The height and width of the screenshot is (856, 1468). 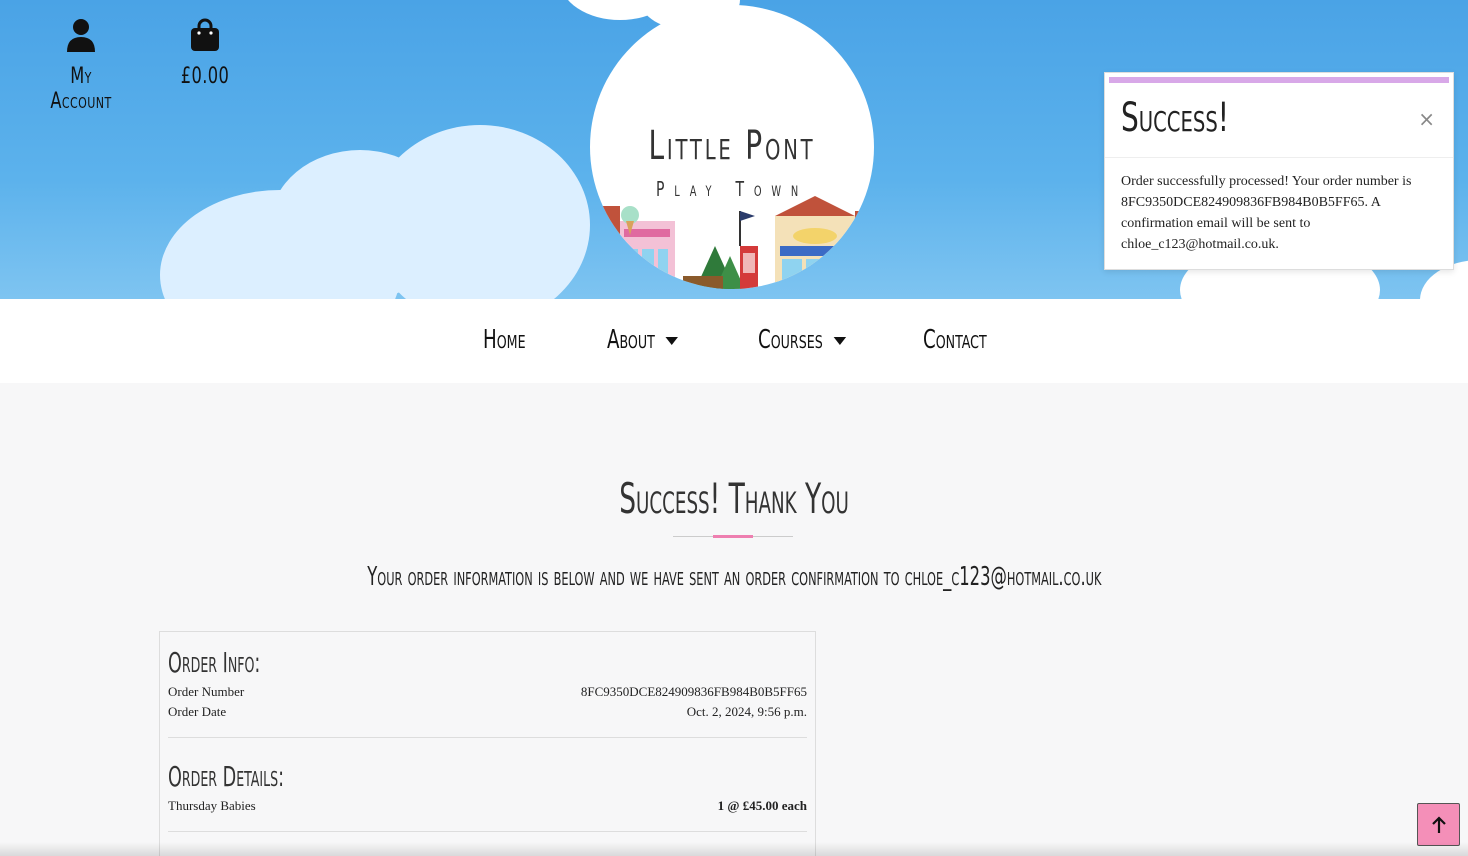 I want to click on order-date-row: Order Date Oct. 2, 2024, 9:56 p.m., so click(x=487, y=713).